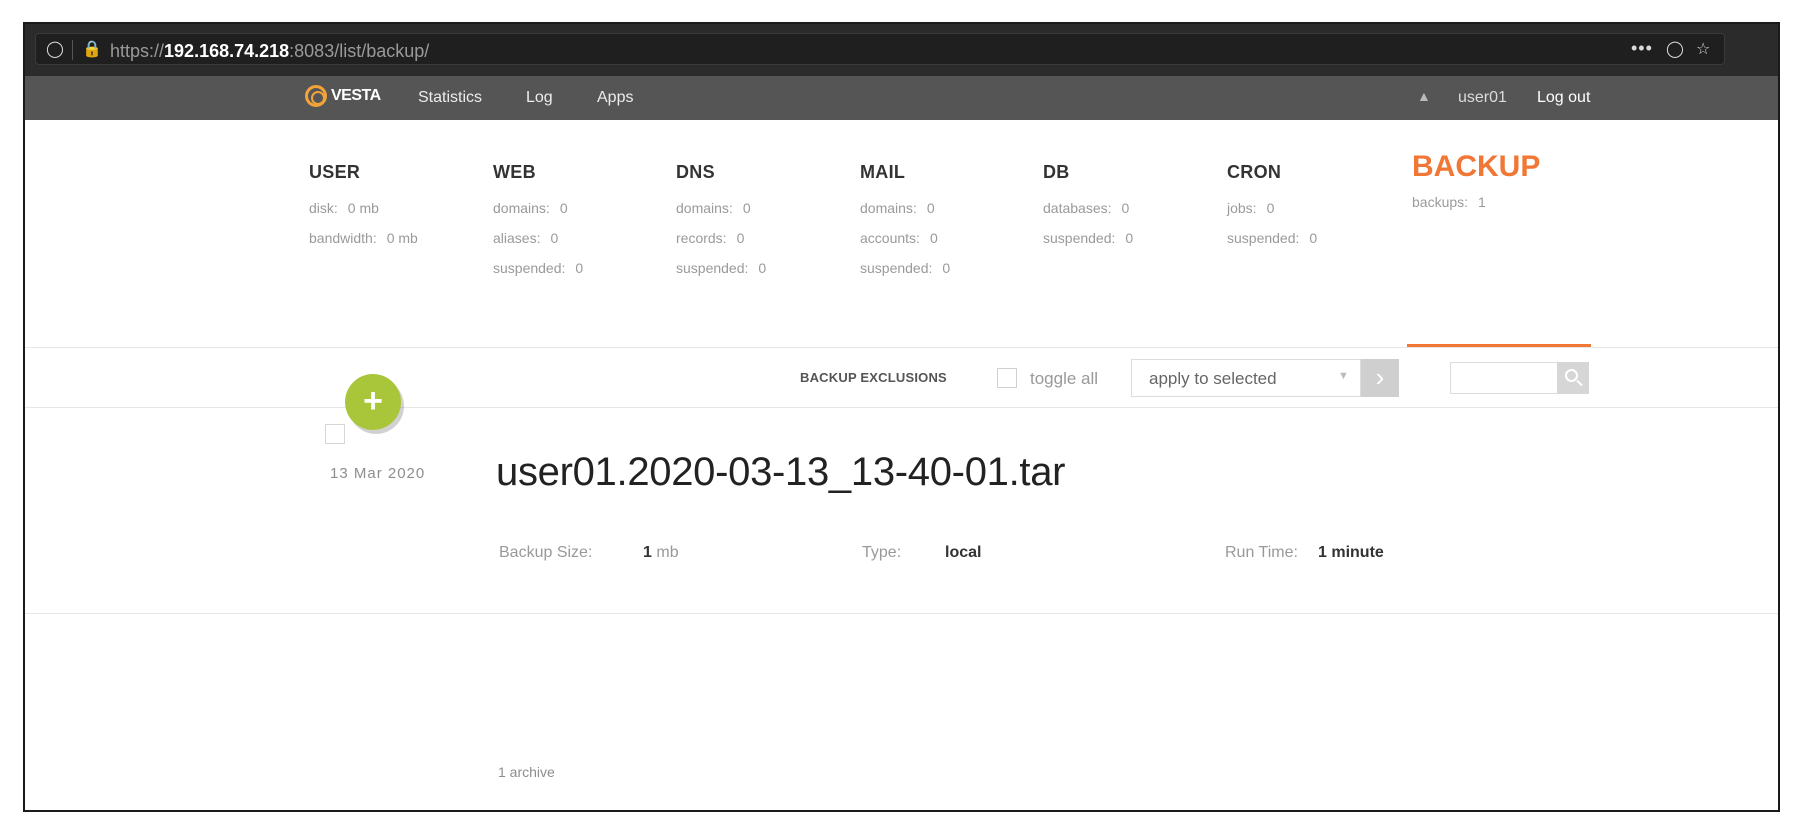 The image size is (1802, 824). Describe the element at coordinates (710, 238) in the screenshot. I see `stat-row: records: 0` at that location.